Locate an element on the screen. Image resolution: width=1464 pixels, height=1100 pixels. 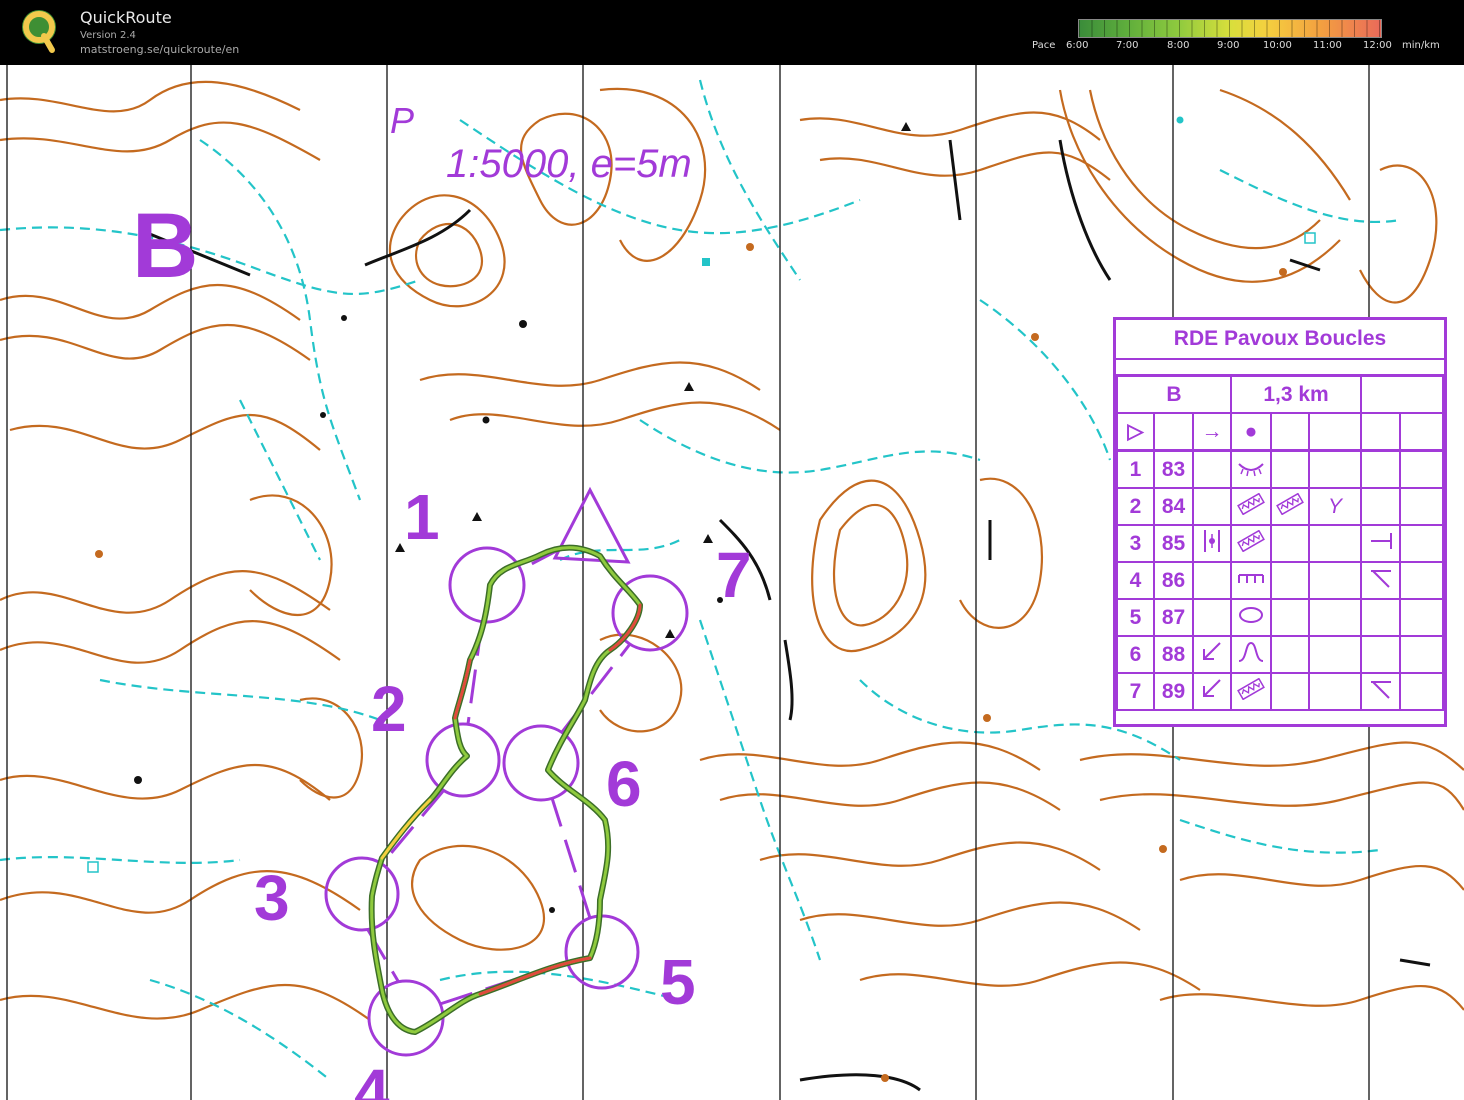
control-rows: 1 83 2 84 Y 3 85 4 86 5 87 6 88 7 89 is located at coordinates (1280, 580).